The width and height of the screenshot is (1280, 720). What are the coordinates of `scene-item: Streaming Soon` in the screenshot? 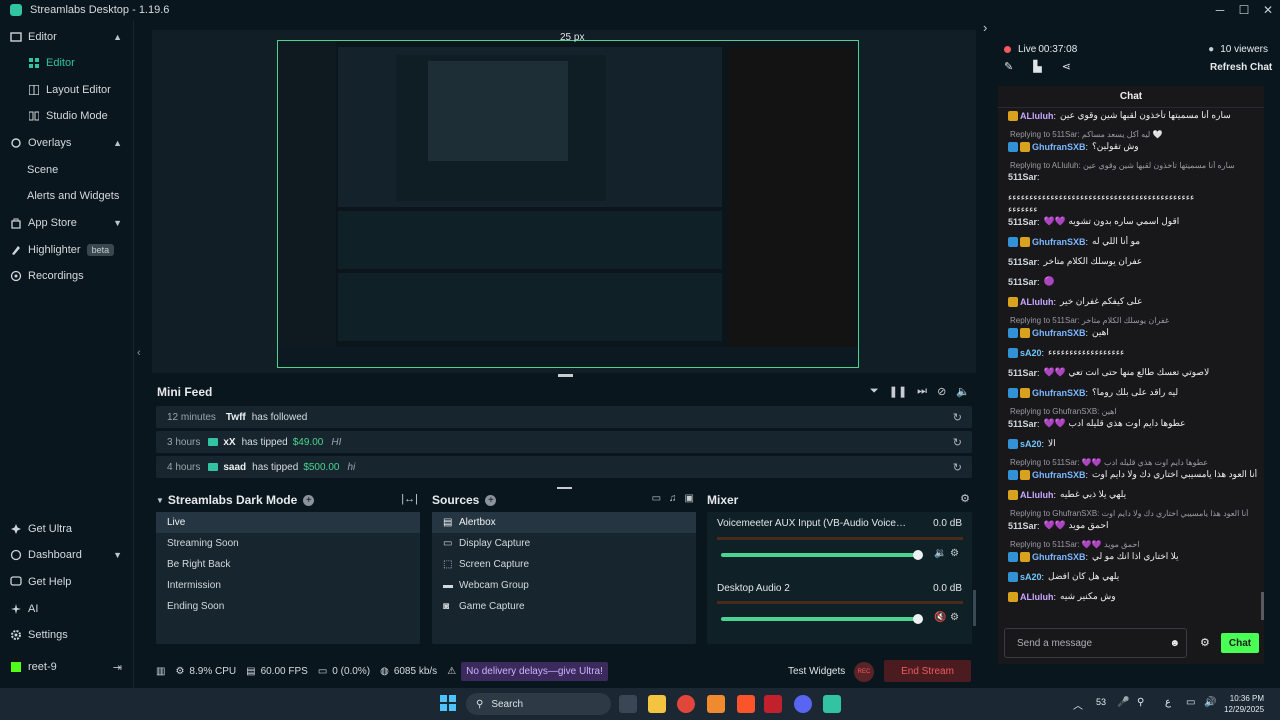 It's located at (288, 543).